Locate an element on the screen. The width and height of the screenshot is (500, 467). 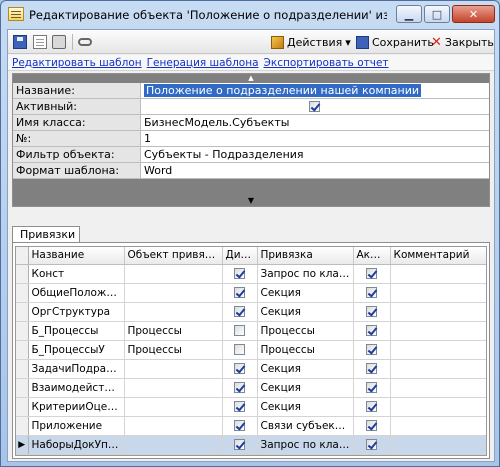
maximize-button: □ is located at coordinates (437, 14).